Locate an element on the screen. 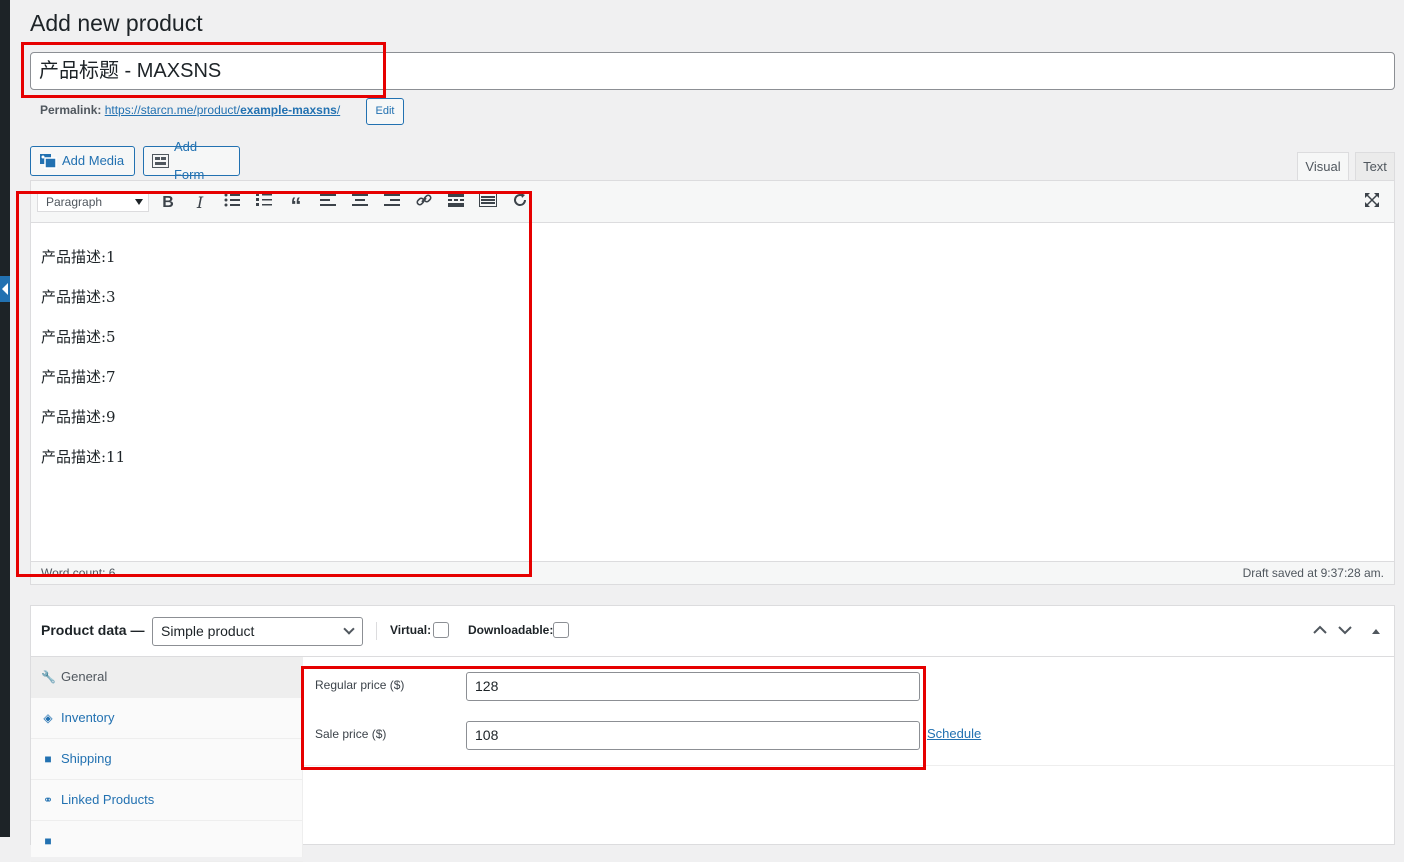 The height and width of the screenshot is (862, 1404). tab-visual: Visual is located at coordinates (1323, 166).